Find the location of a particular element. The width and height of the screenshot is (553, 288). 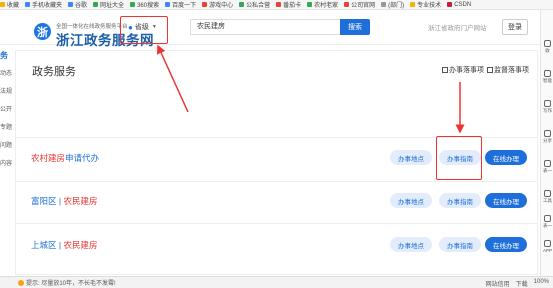

region-label: 省级 is located at coordinates (141, 27).